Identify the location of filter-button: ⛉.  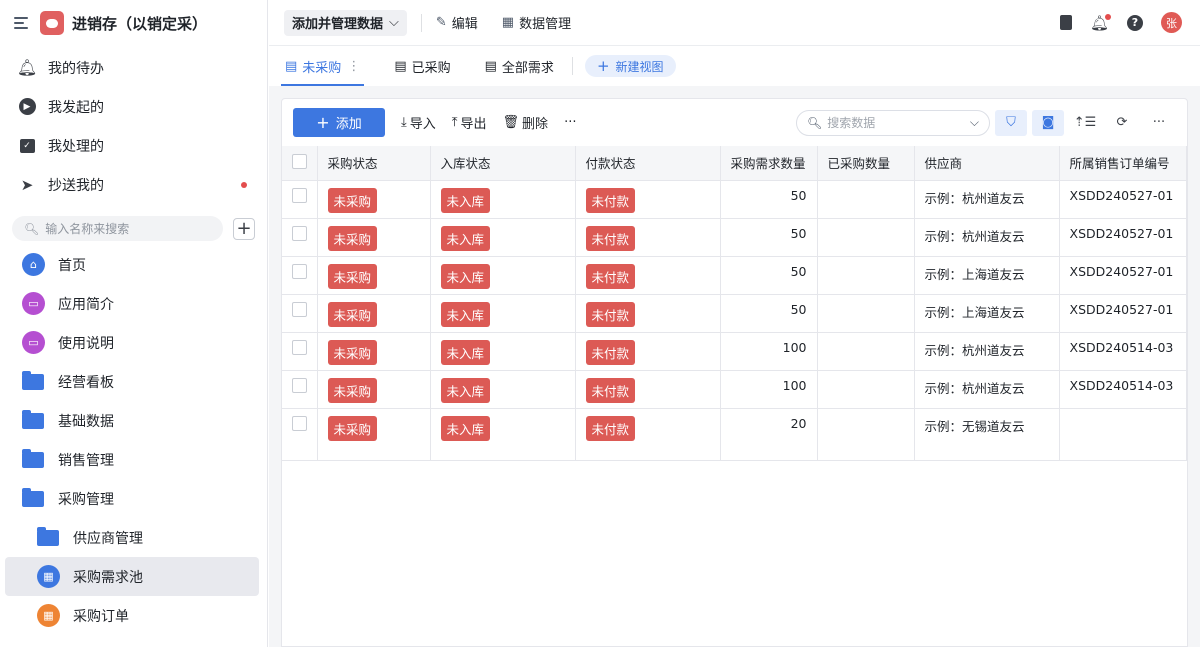
(1011, 122).